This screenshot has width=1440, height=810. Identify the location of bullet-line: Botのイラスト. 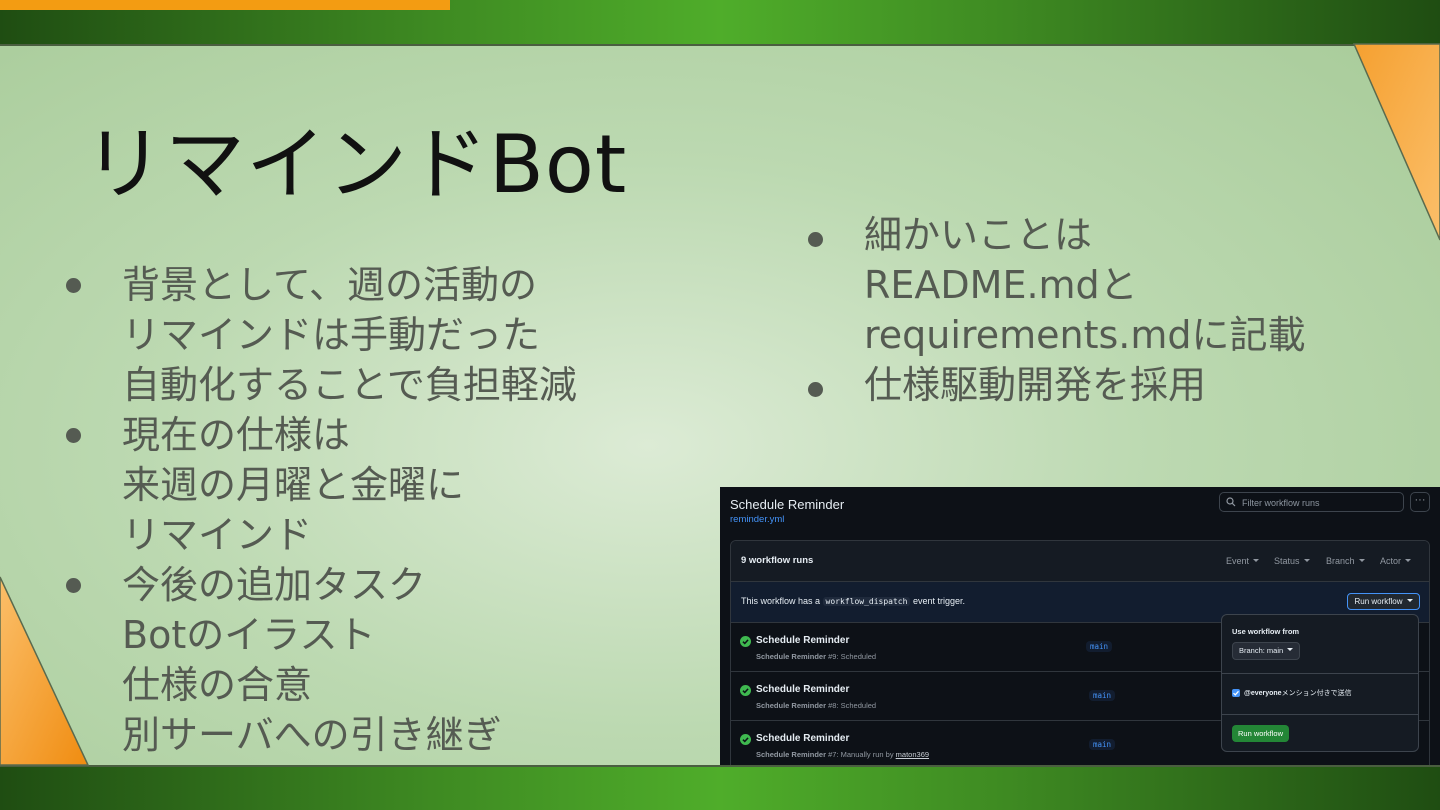
(249, 635).